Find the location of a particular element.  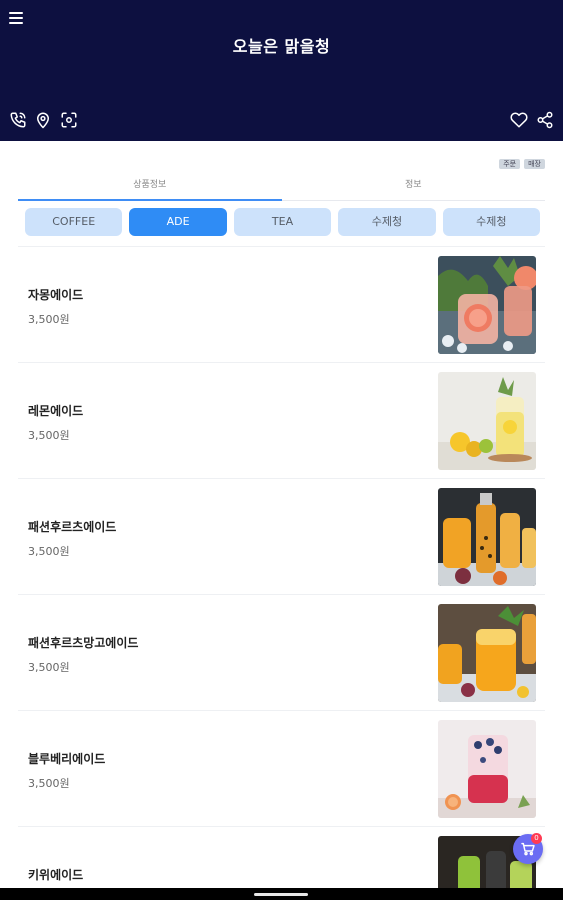

call-icon is located at coordinates (18, 120).